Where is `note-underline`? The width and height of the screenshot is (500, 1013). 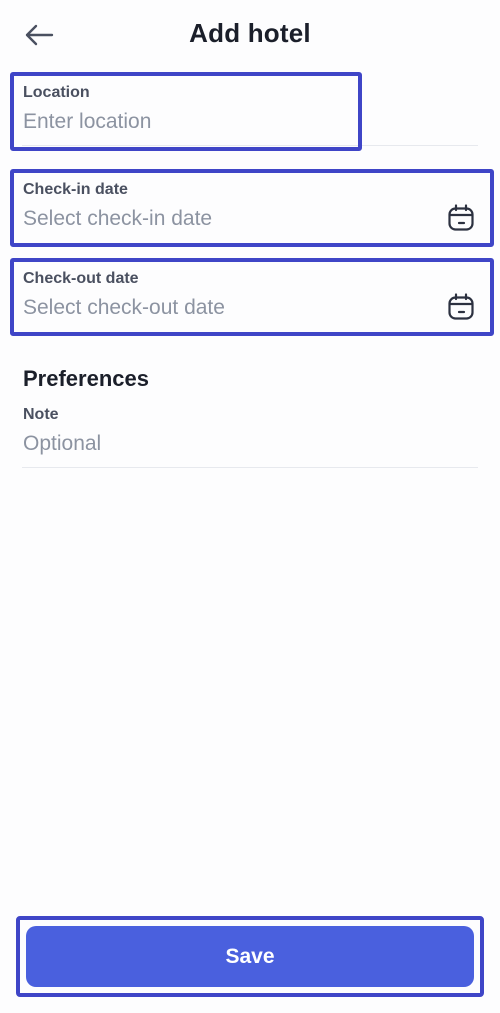
note-underline is located at coordinates (250, 467).